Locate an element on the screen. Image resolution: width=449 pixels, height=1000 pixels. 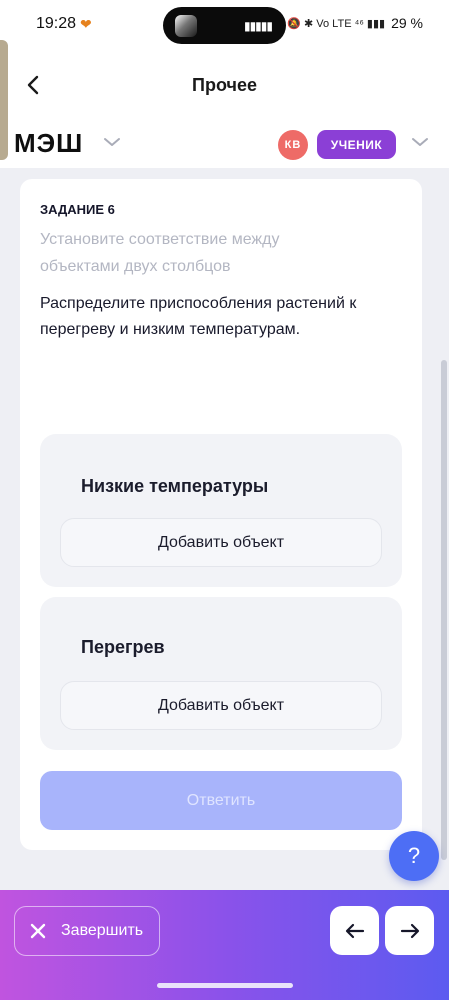
status-bar: 19:28 ❤ ▮▮▮▮▮ 🔕 ✱ Vo LTE ⁴⁶ ▮▮▮ 29 % is located at coordinates (224, 25).